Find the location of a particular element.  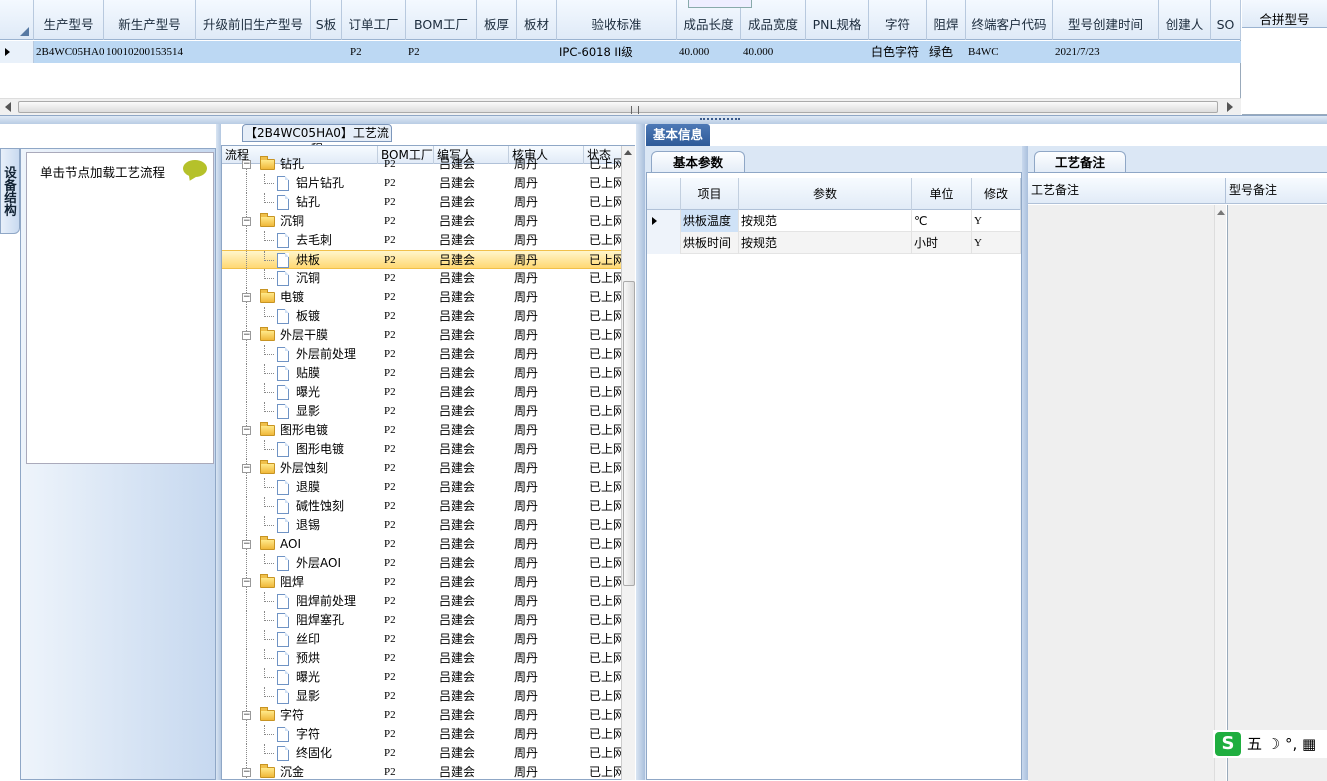

tree-step-row: 外层前处理 P2 吕建会 周丹 已上网 is located at coordinates (422, 354).